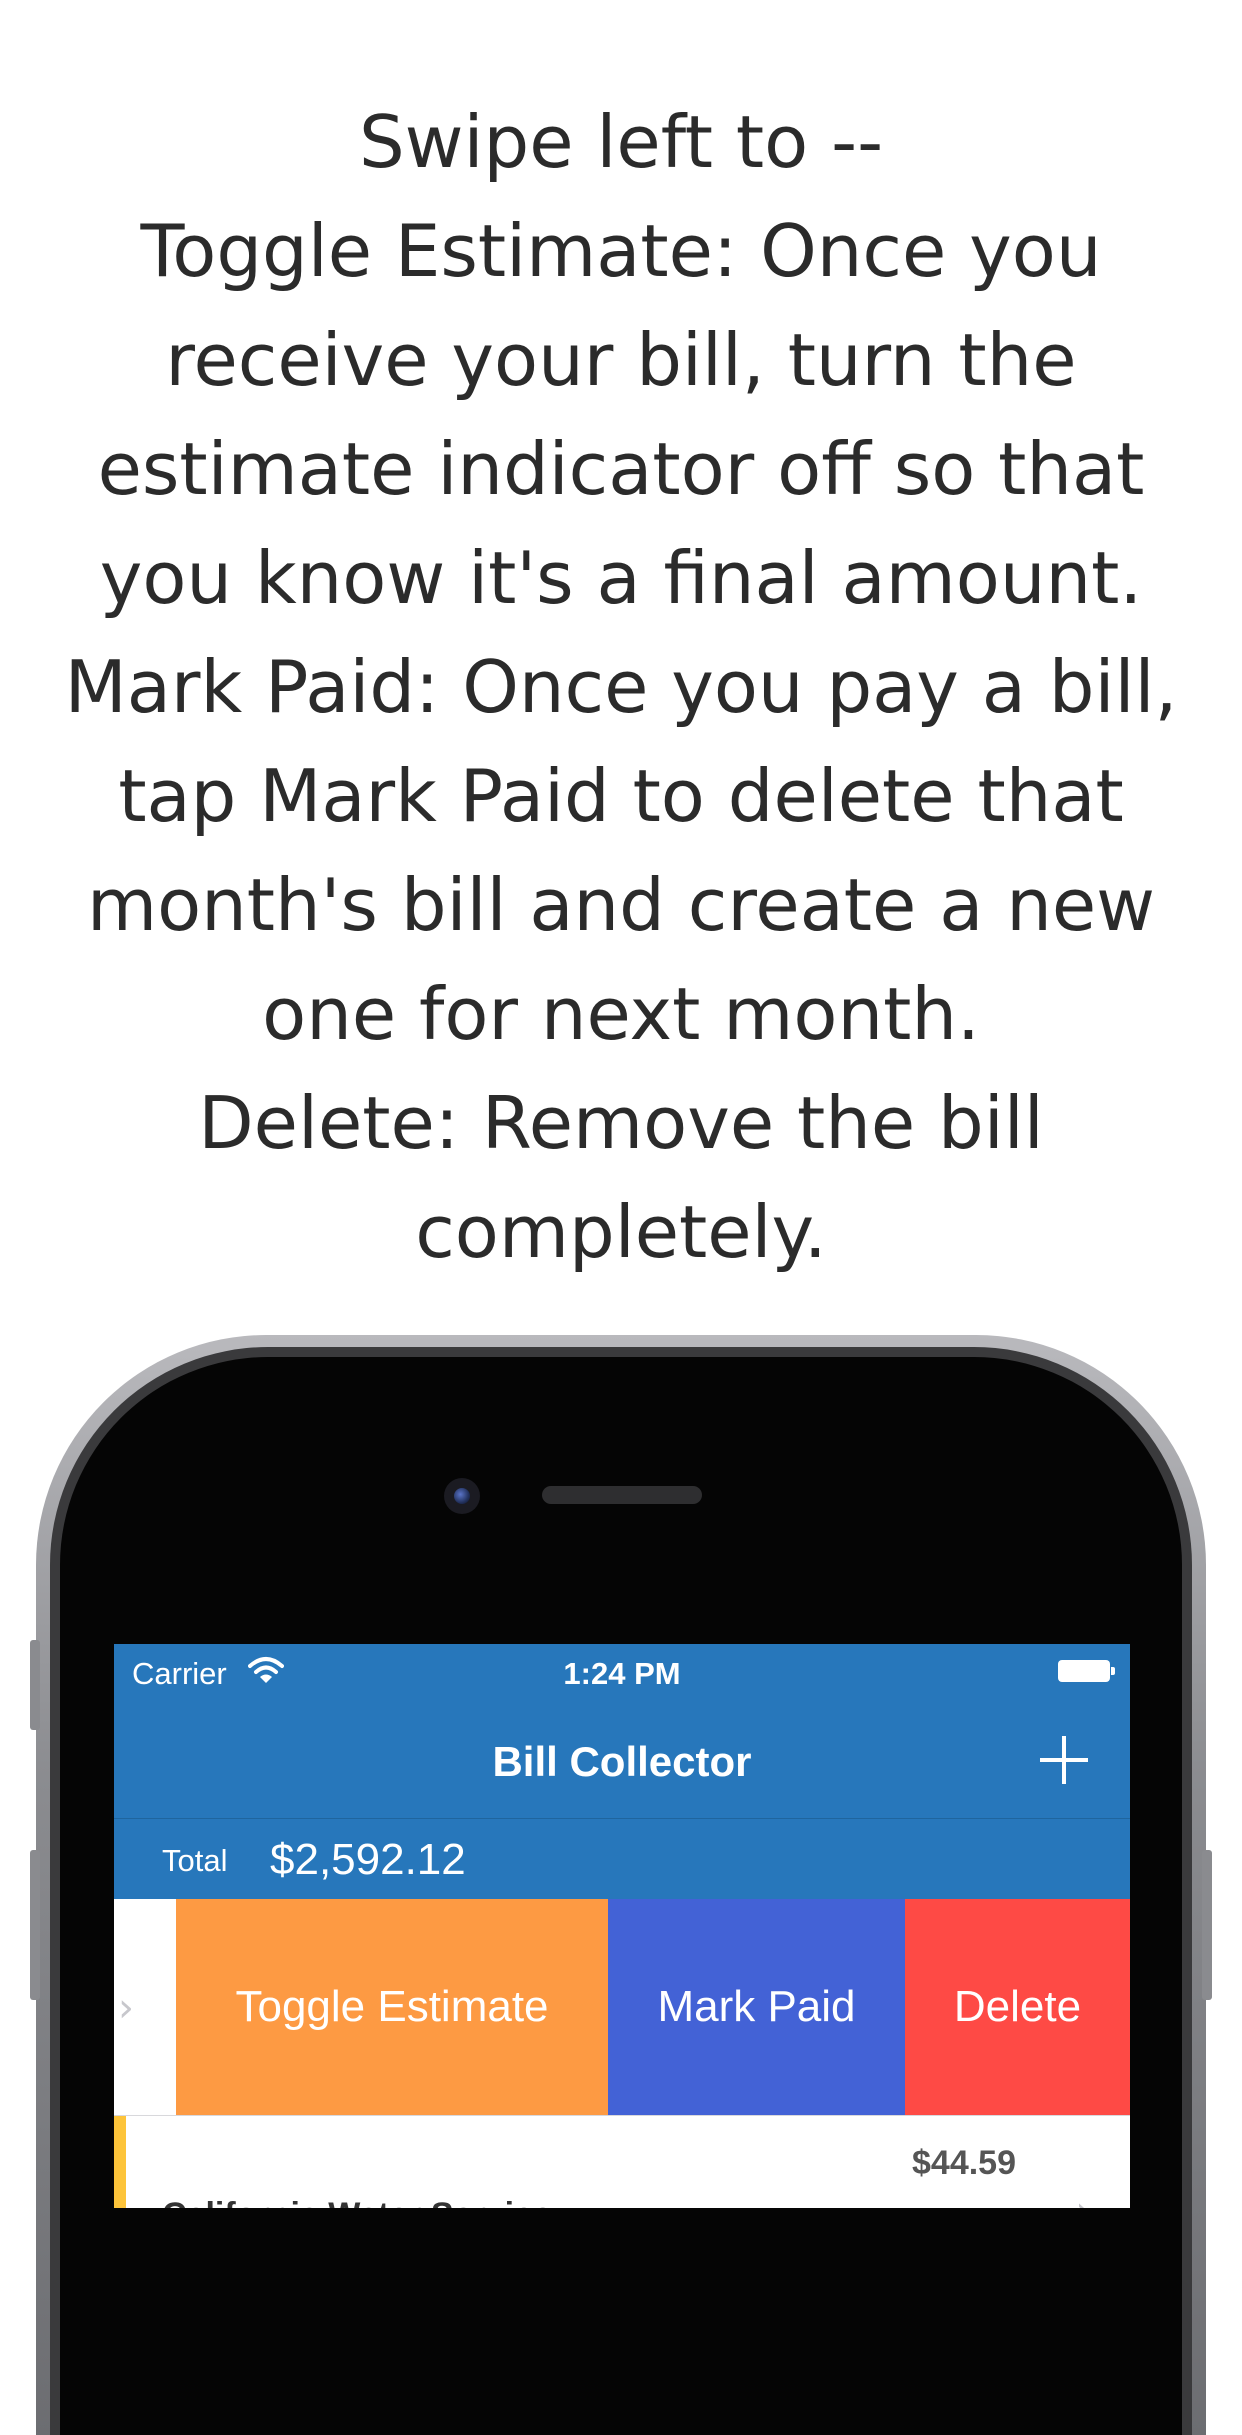 The image size is (1242, 2435). I want to click on caption-line: estimate indicator off so that, so click(621, 469).